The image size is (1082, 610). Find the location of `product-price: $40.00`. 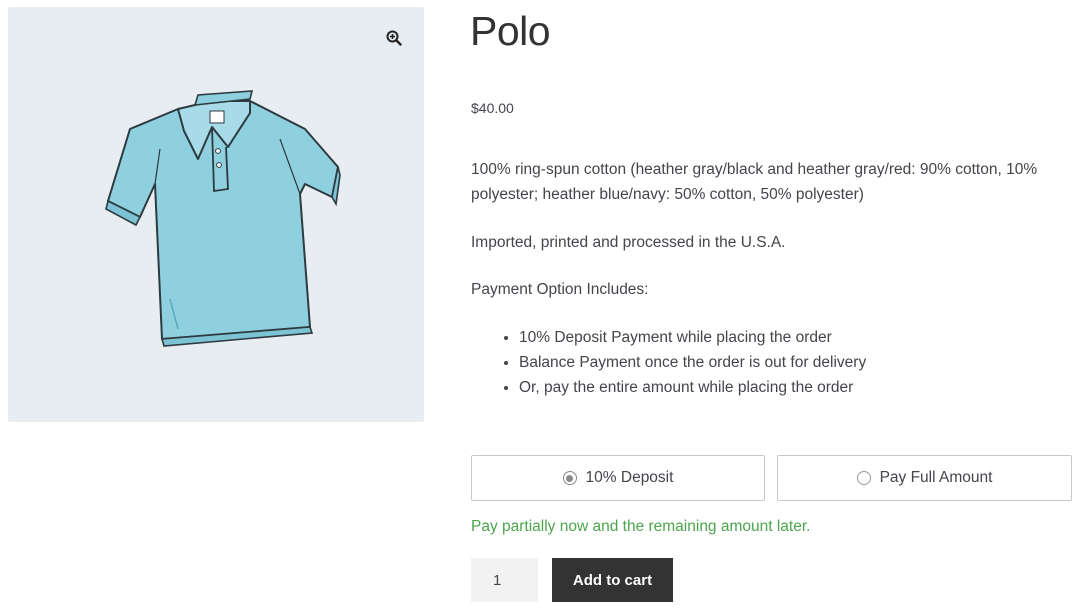

product-price: $40.00 is located at coordinates (492, 108).